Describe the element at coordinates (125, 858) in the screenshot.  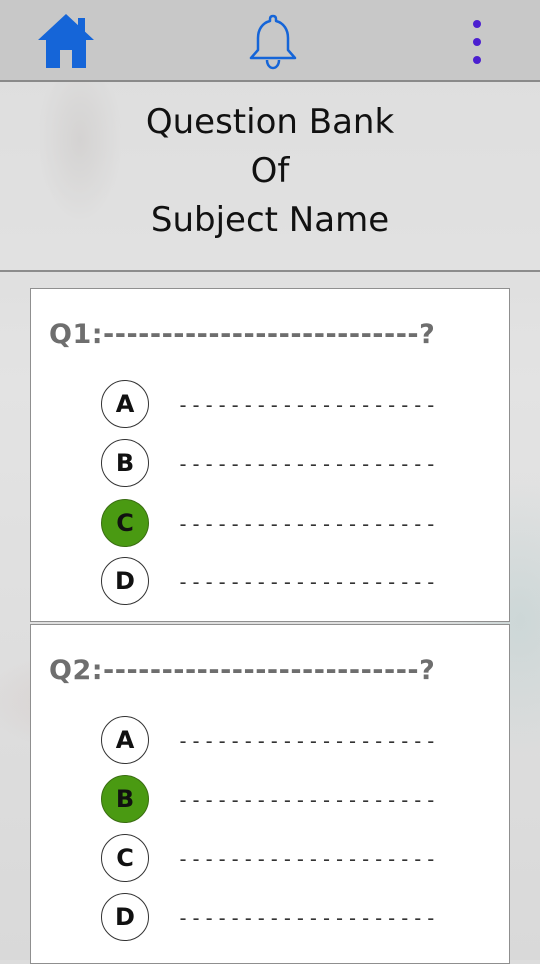
I see `option-c-circle: C` at that location.